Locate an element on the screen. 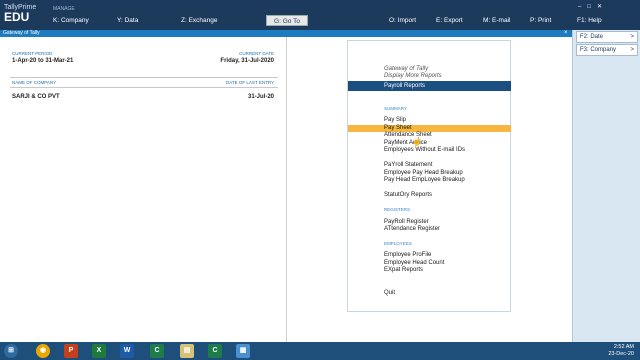  menu-email: M: E-mail is located at coordinates (496, 20).